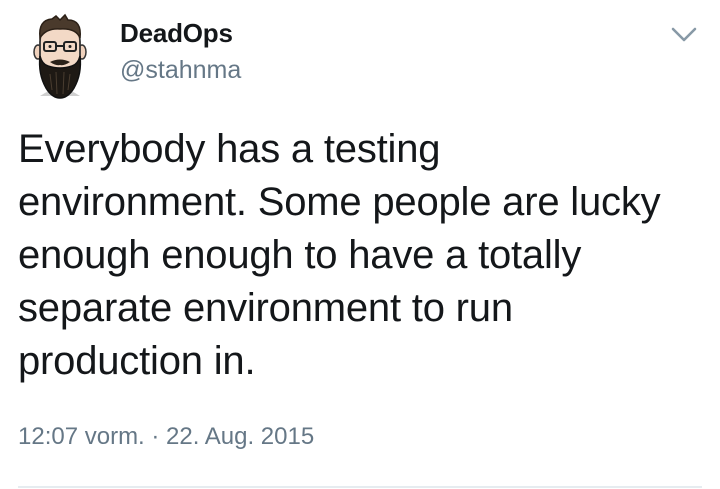 This screenshot has height=489, width=720. I want to click on tweet-menu-button, so click(684, 34).